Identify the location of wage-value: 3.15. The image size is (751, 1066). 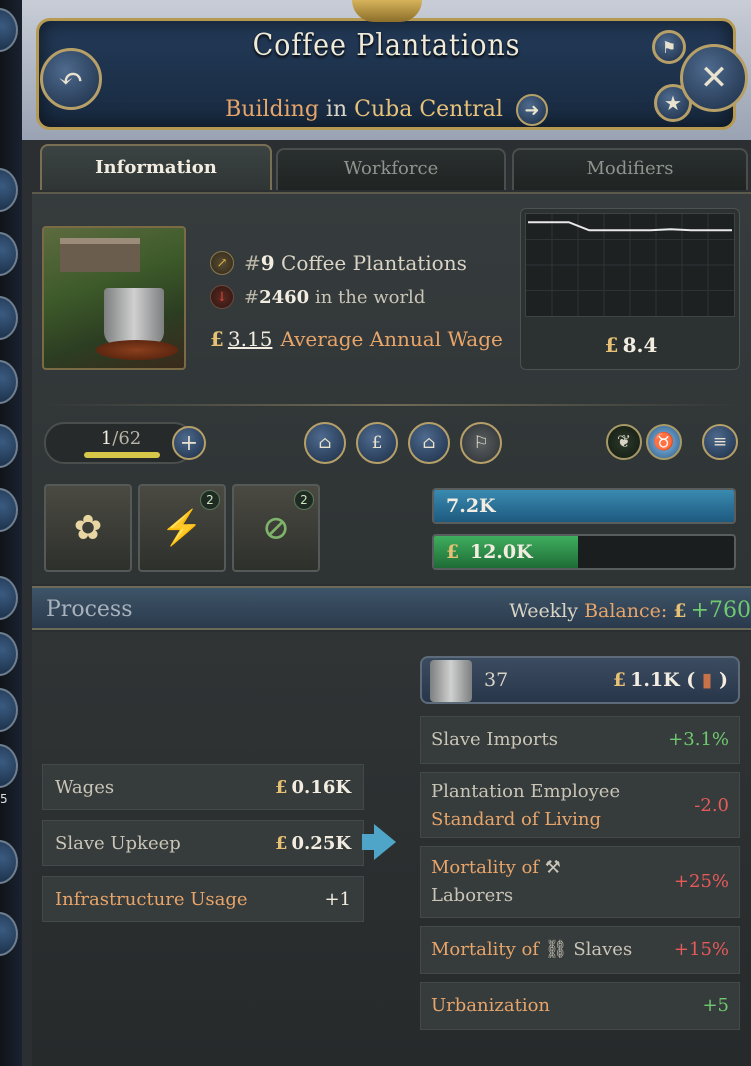
(250, 339).